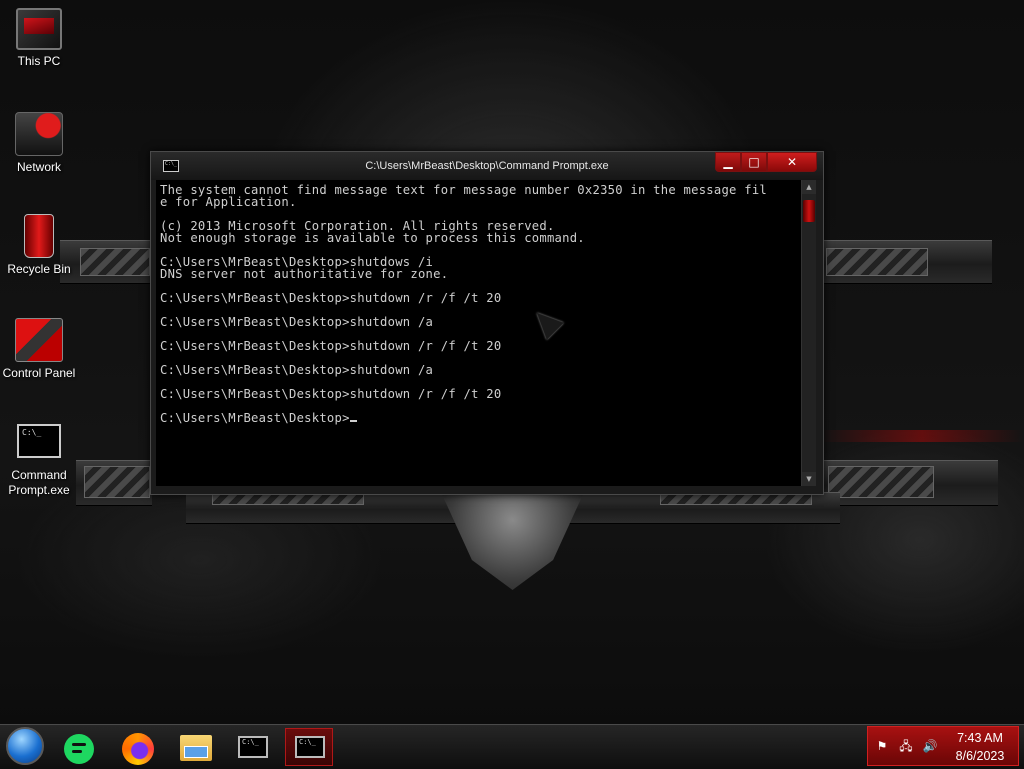  Describe the element at coordinates (39, 461) in the screenshot. I see `desktop-icon-command-prompt: C:\_ Command Prompt.exe` at that location.